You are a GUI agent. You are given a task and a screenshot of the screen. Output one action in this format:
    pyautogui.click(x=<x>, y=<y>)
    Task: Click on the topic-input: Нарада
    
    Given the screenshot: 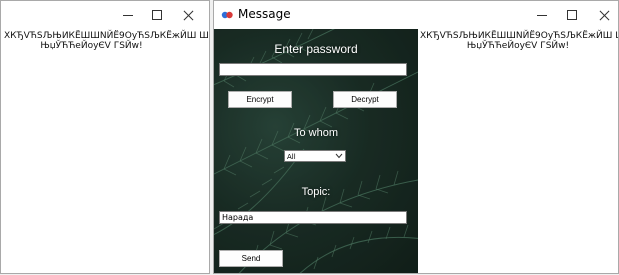 What is the action you would take?
    pyautogui.click(x=313, y=217)
    